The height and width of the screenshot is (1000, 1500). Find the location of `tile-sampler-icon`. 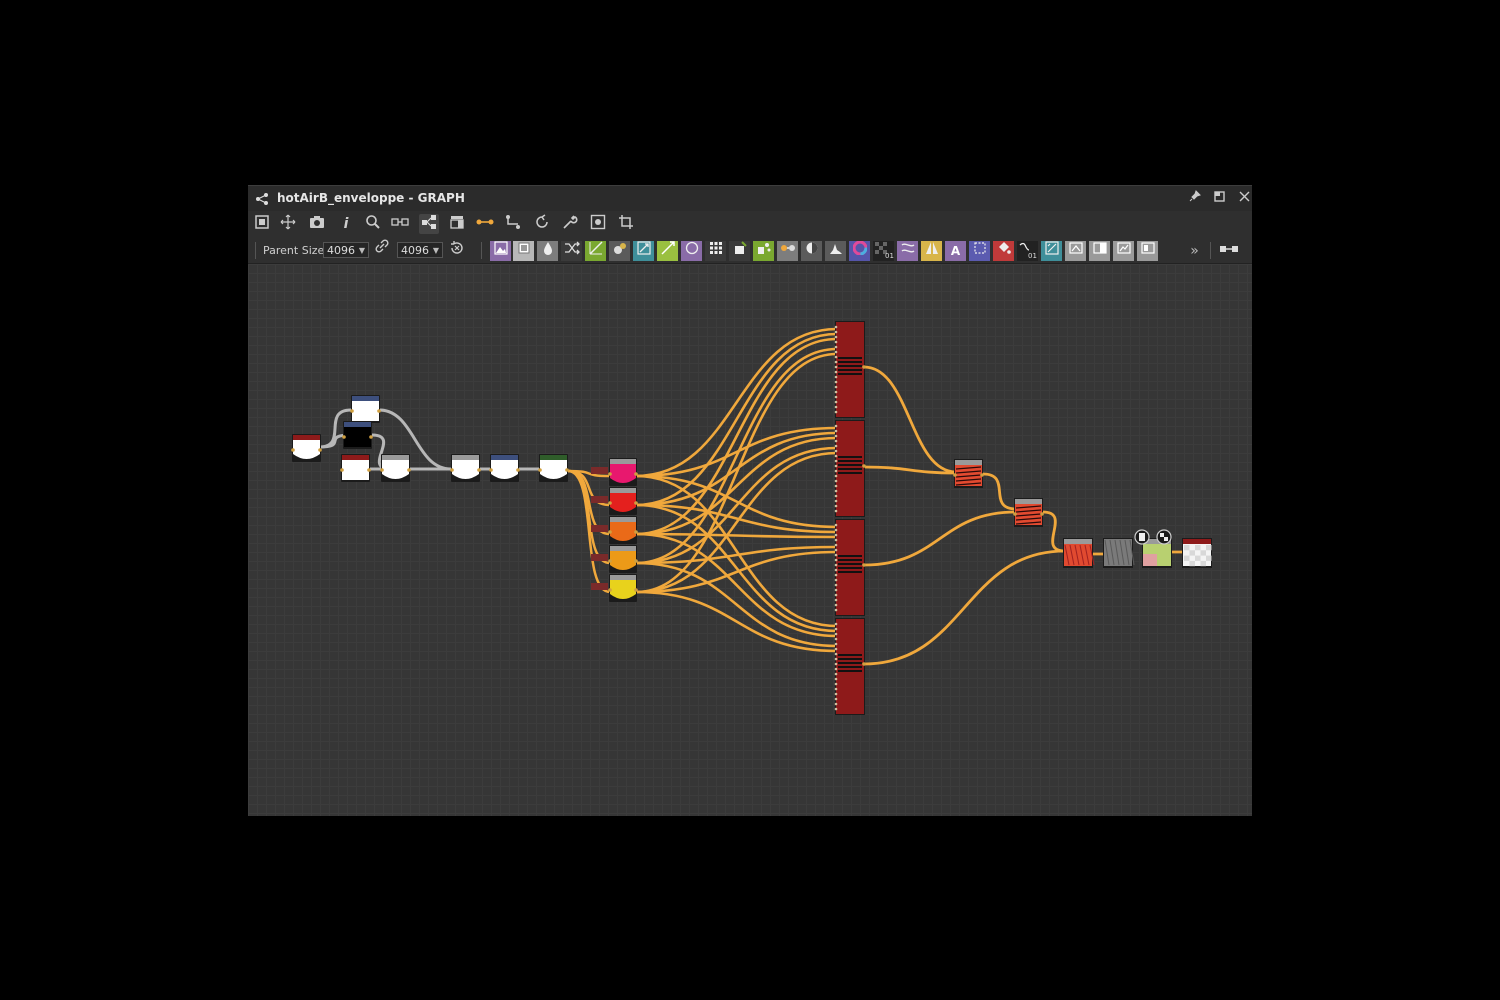

tile-sampler-icon is located at coordinates (1051, 251).